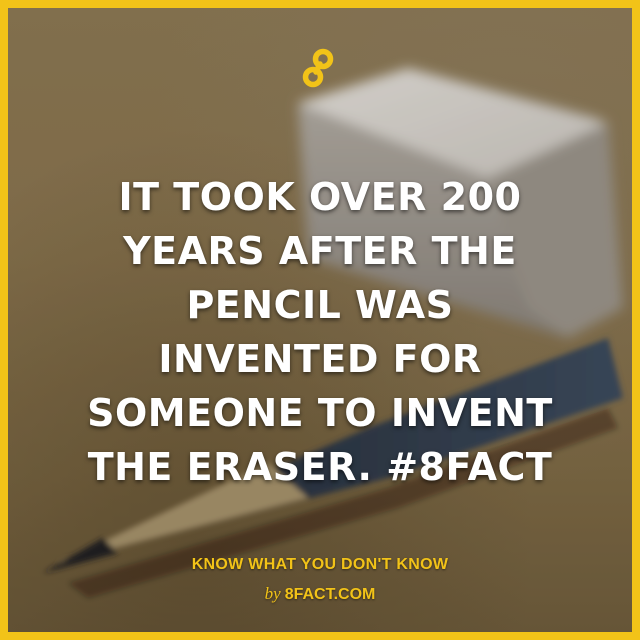 Image resolution: width=640 pixels, height=640 pixels. Describe the element at coordinates (318, 68) in the screenshot. I see `infinity-8-logo-icon` at that location.